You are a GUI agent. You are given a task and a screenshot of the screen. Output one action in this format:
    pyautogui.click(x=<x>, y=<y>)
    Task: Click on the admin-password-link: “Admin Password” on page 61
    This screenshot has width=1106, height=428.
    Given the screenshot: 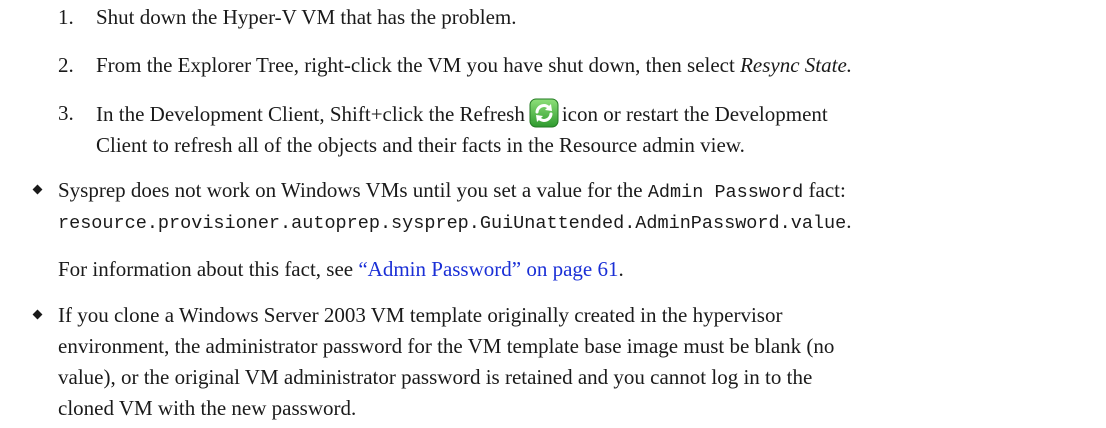 What is the action you would take?
    pyautogui.click(x=488, y=269)
    